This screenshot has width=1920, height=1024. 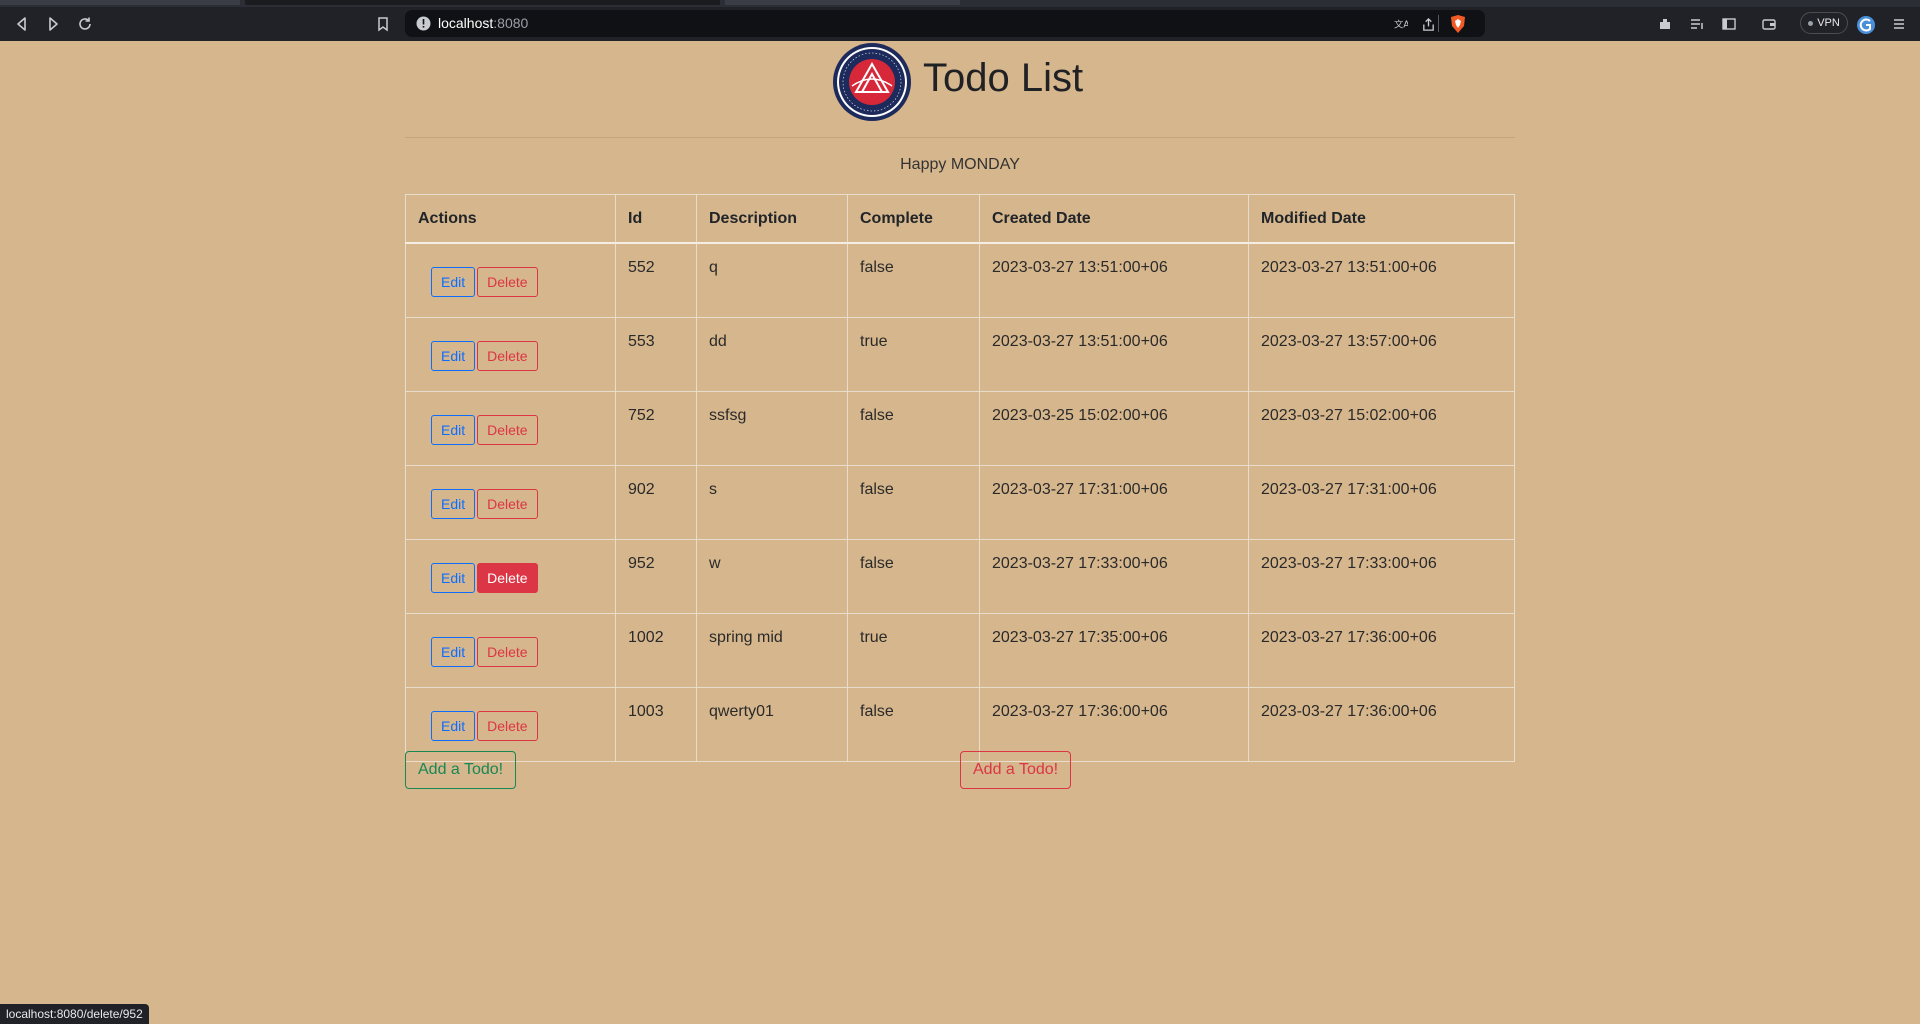 What do you see at coordinates (1769, 24) in the screenshot?
I see `wallet-icon` at bounding box center [1769, 24].